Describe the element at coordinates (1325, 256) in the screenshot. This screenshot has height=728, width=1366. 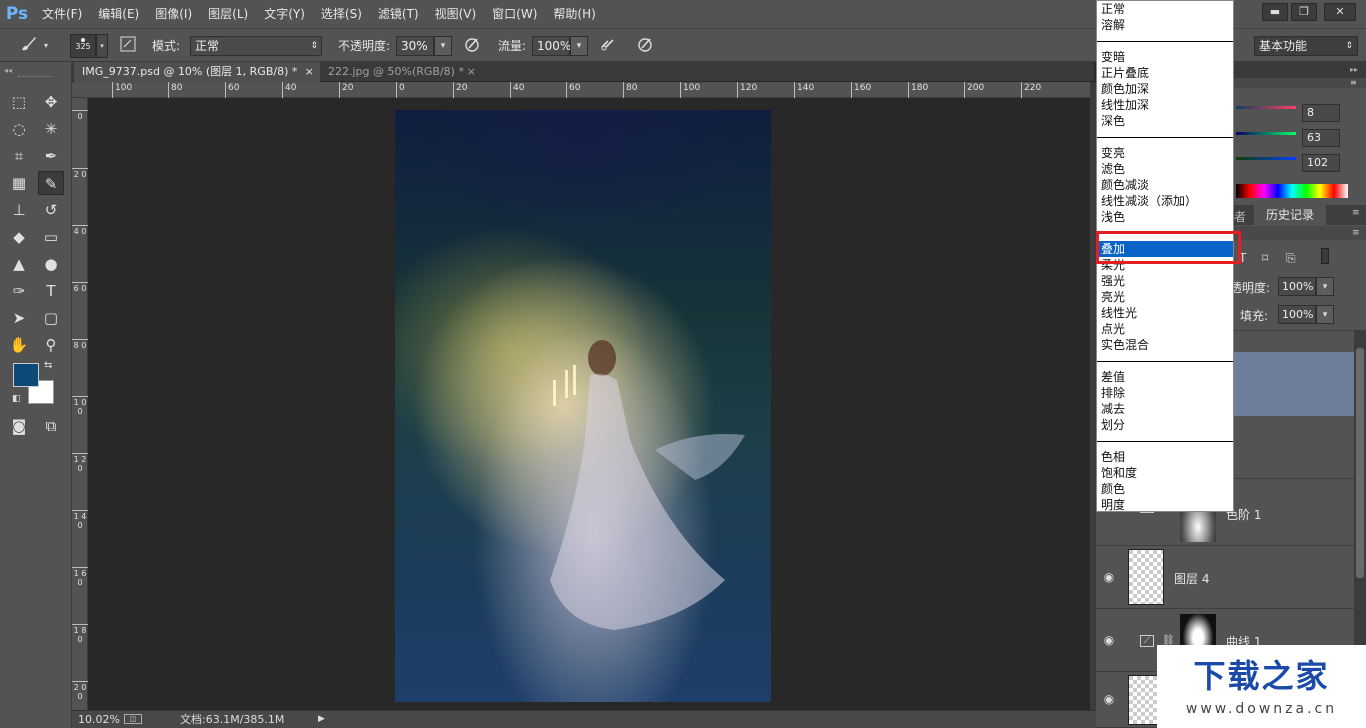
I see `filter-toggle` at that location.